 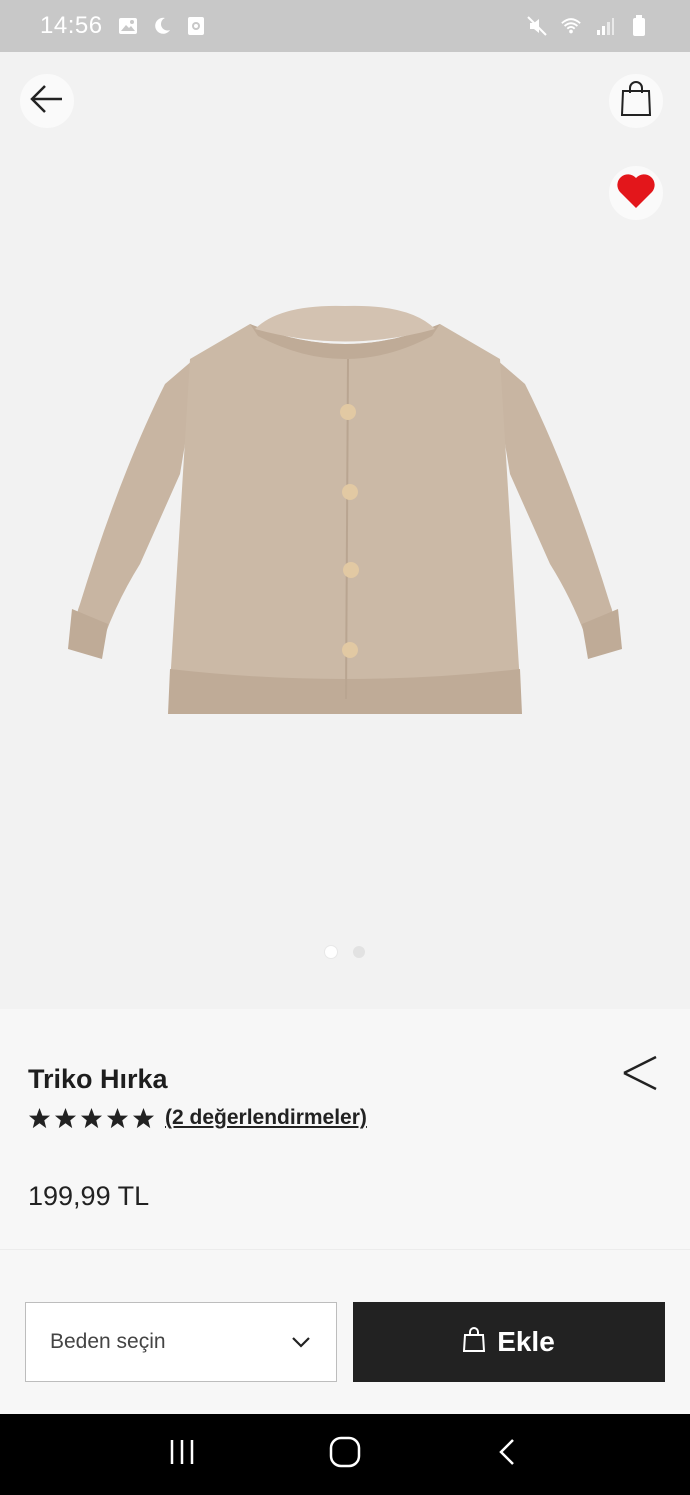 What do you see at coordinates (162, 26) in the screenshot?
I see `moon-icon` at bounding box center [162, 26].